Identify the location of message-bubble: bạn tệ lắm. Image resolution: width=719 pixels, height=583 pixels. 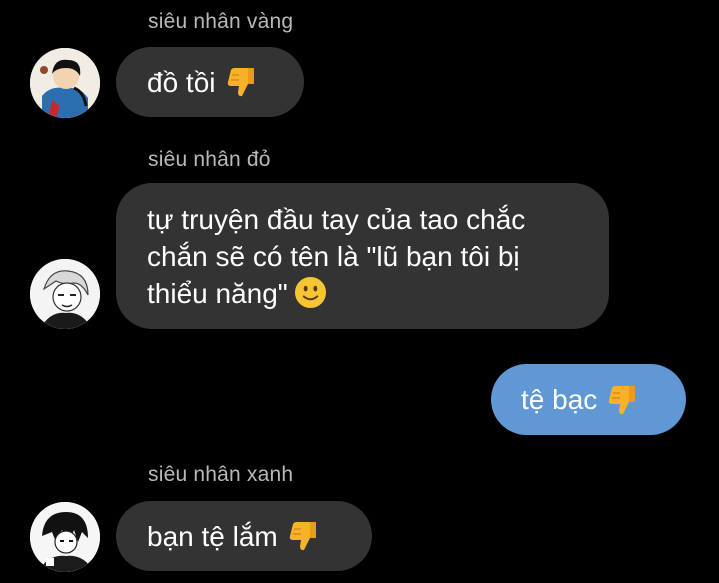
(244, 536).